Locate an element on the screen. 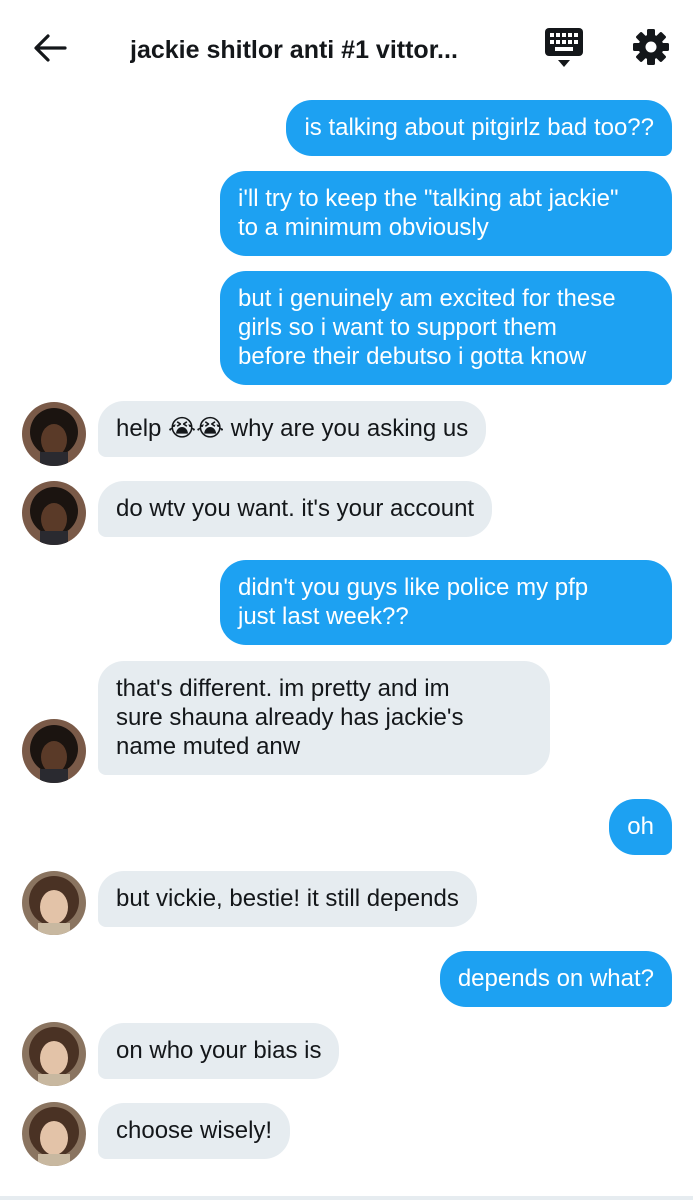  gear-icon is located at coordinates (651, 49).